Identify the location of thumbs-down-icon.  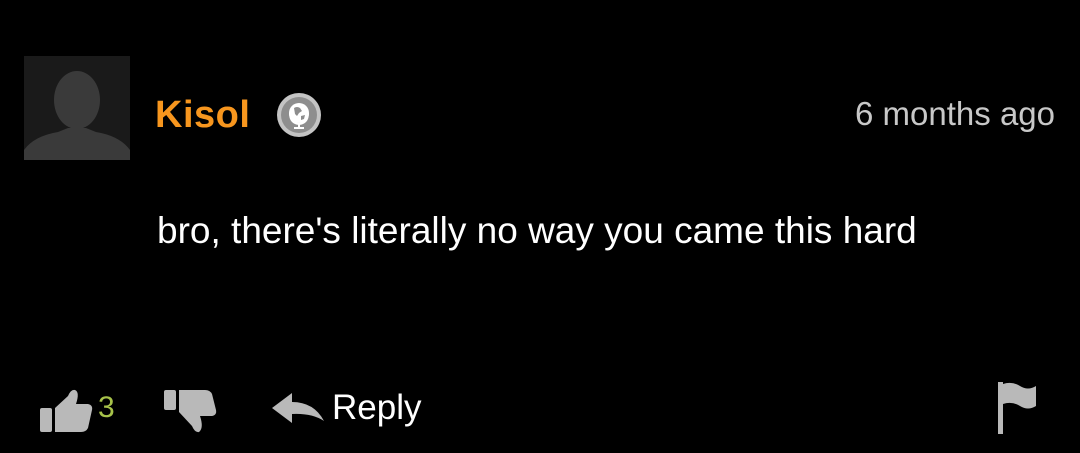
(190, 412).